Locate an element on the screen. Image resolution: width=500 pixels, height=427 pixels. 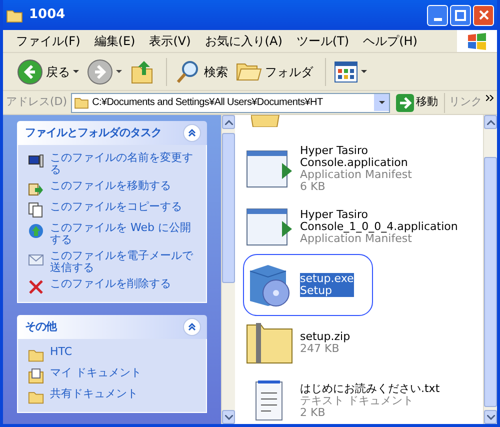
menu-item: ヘルプ(H) is located at coordinates (390, 41).